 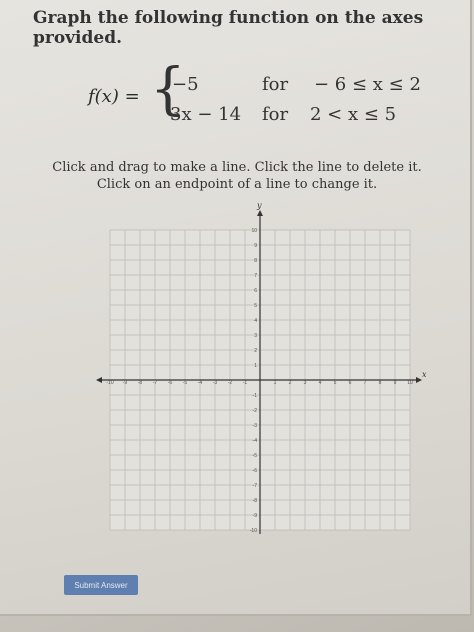 What do you see at coordinates (255, 276) in the screenshot?
I see `y-tick-label: 7` at bounding box center [255, 276].